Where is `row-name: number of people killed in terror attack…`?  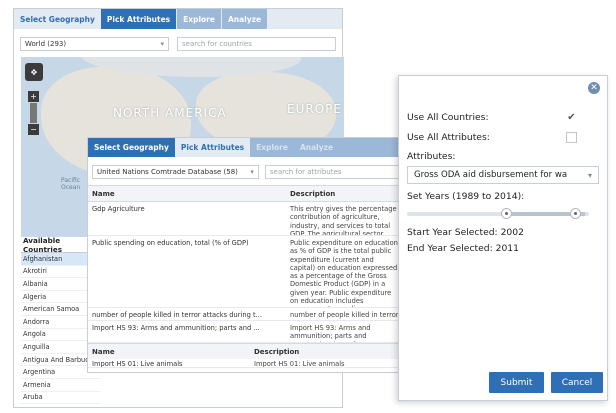 row-name: number of people killed in terror attack… is located at coordinates (177, 315).